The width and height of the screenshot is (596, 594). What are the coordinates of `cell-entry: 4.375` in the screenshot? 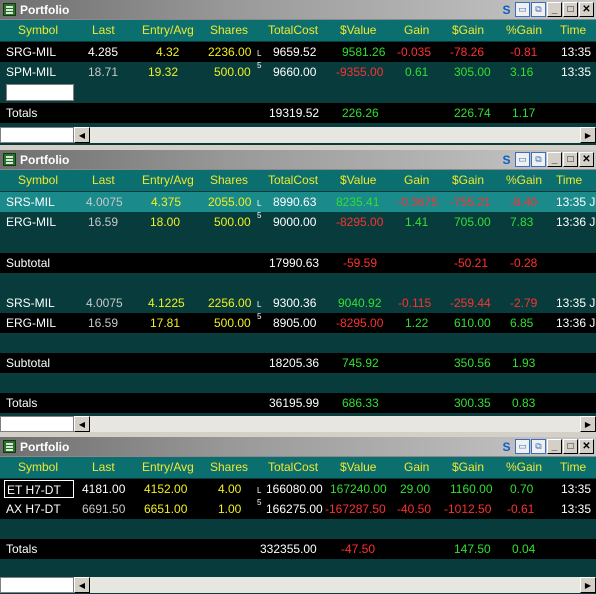 It's located at (166, 202).